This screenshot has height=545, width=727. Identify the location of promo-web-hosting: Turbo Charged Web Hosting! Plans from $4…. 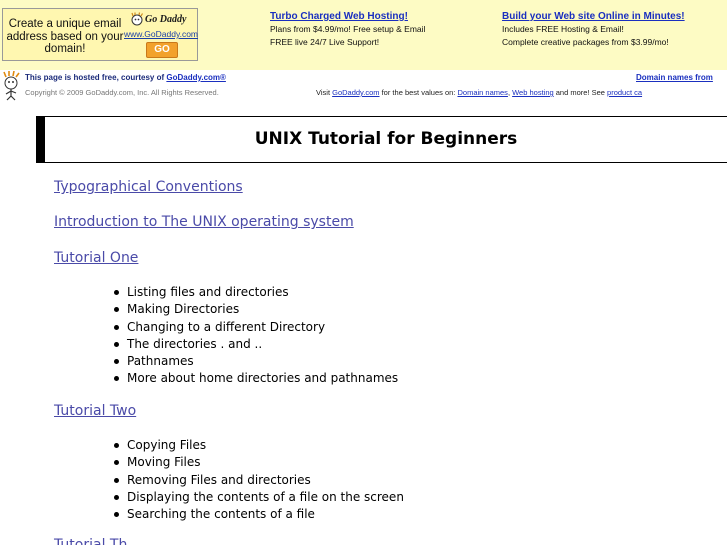
(347, 29).